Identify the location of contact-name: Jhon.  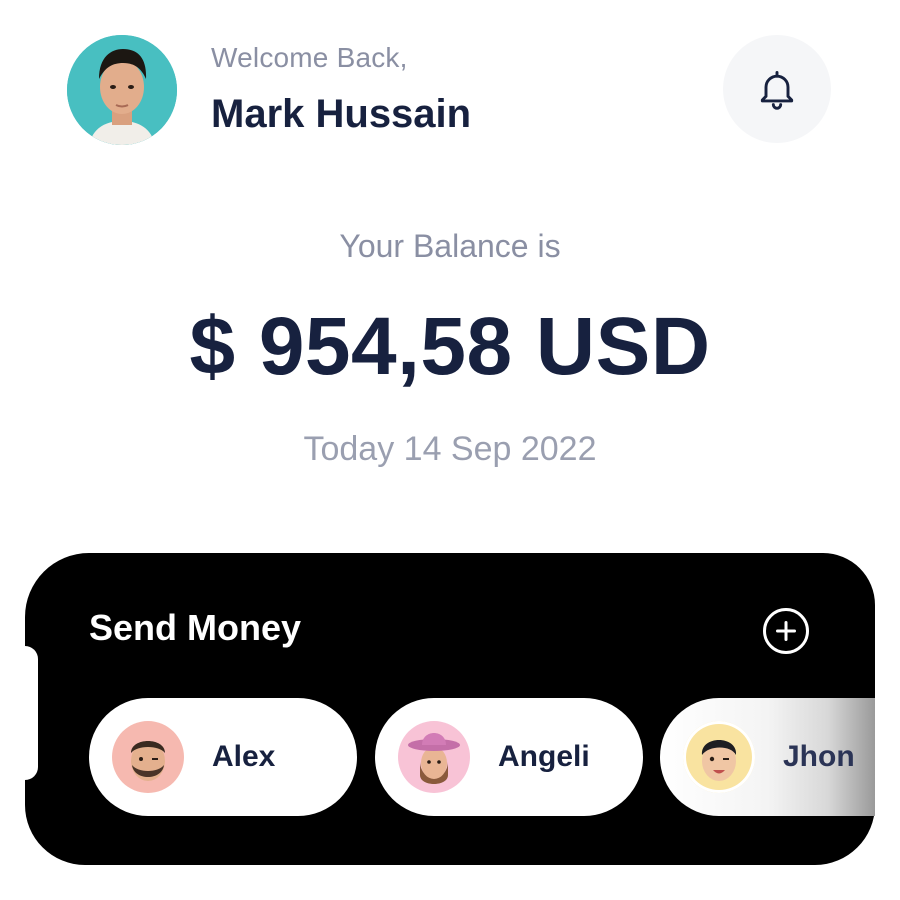
(819, 756).